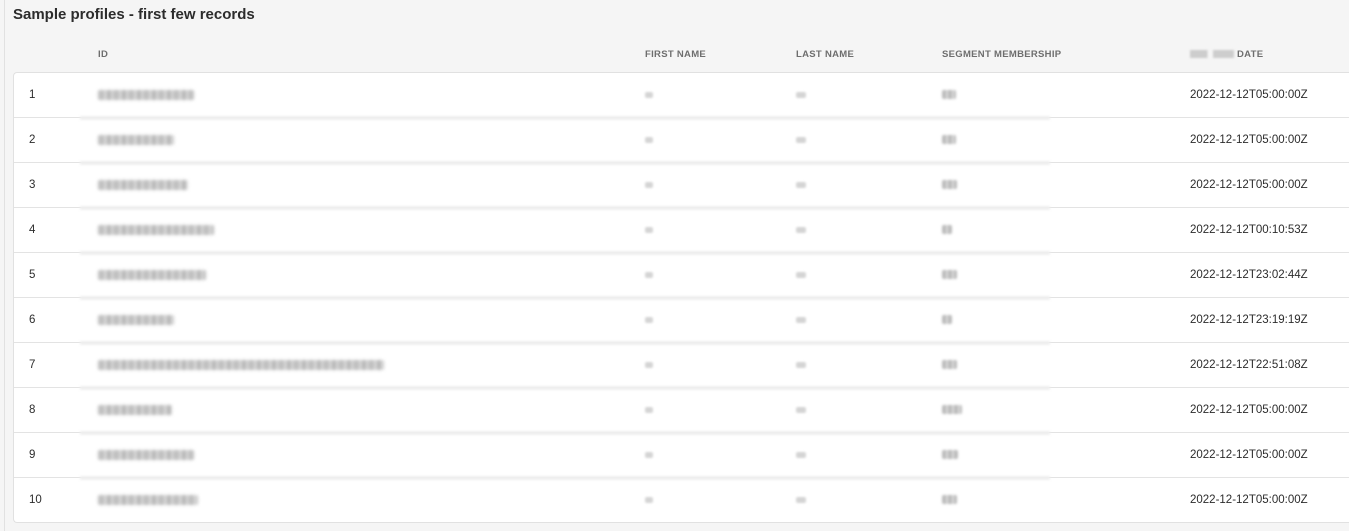  Describe the element at coordinates (681, 366) in the screenshot. I see `table-row: 7 2022-12-12T22:51:08Z` at that location.